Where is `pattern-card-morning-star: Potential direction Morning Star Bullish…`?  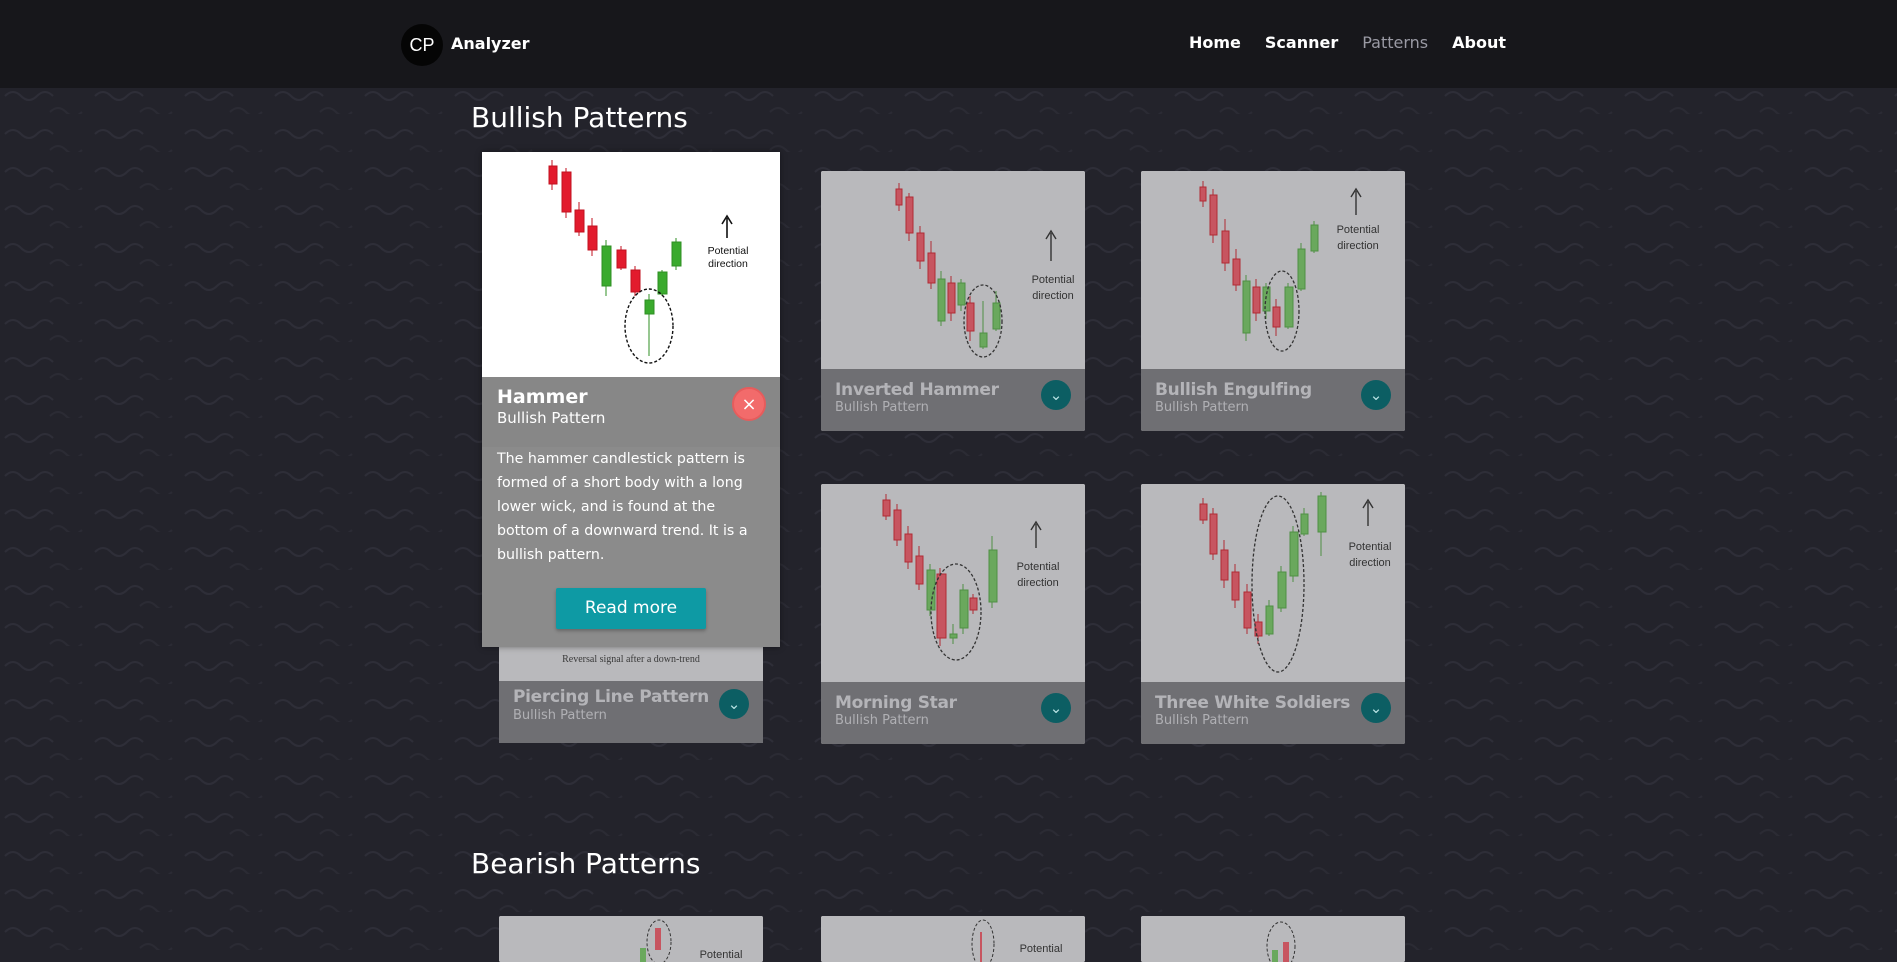
pattern-card-morning-star: Potential direction Morning Star Bullish… is located at coordinates (953, 614).